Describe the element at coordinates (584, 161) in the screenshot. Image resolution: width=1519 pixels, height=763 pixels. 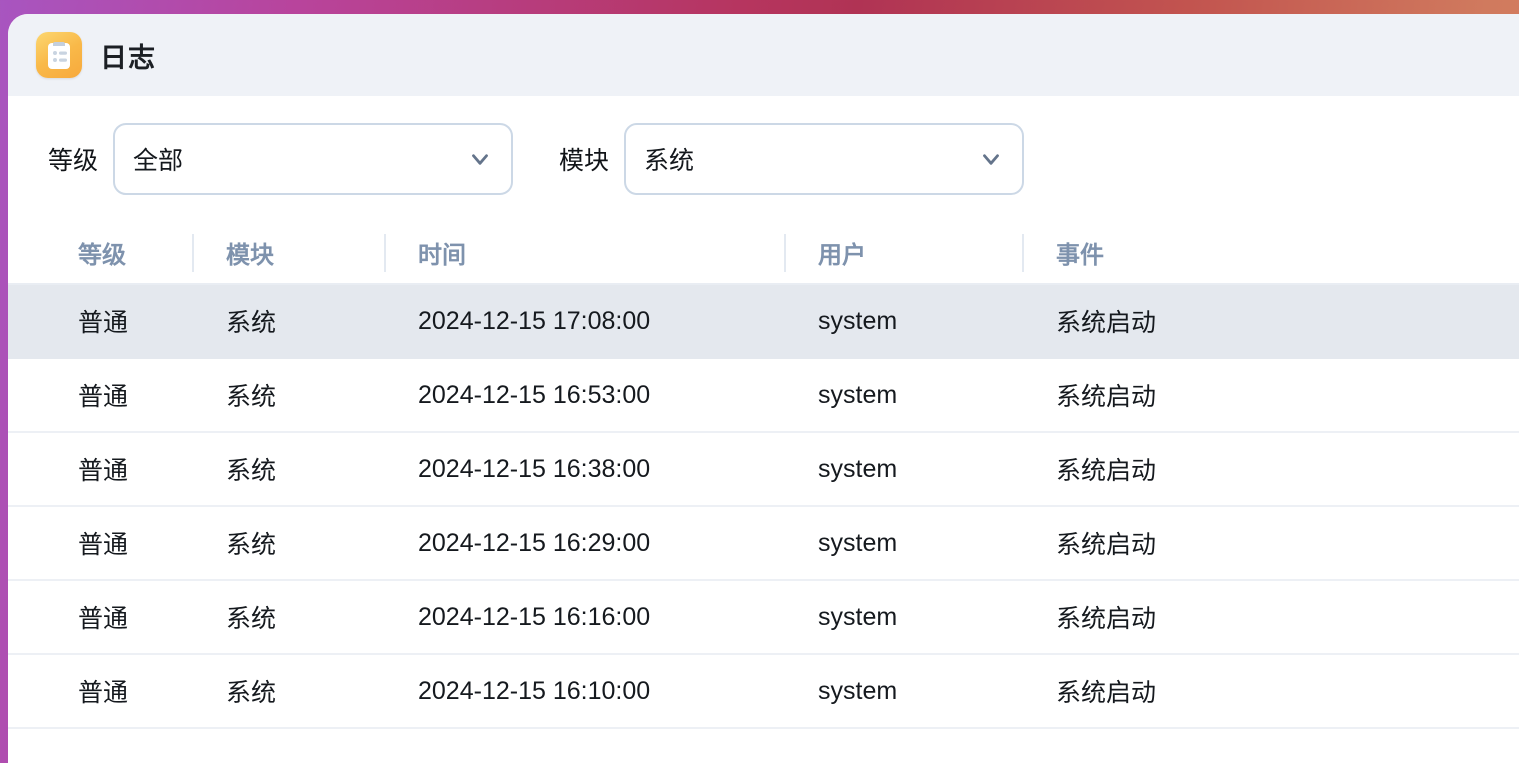
I see `module-filter-label: 模块` at that location.